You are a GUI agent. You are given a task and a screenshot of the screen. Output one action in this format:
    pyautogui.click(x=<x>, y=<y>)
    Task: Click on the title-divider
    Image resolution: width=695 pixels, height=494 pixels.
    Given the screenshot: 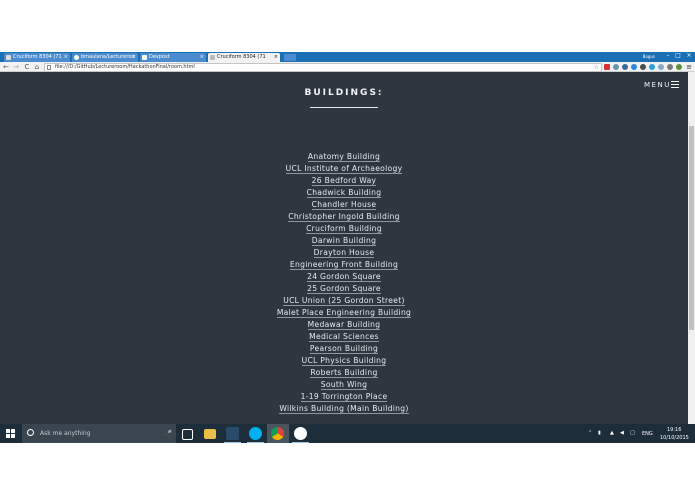 What is the action you would take?
    pyautogui.click(x=344, y=107)
    